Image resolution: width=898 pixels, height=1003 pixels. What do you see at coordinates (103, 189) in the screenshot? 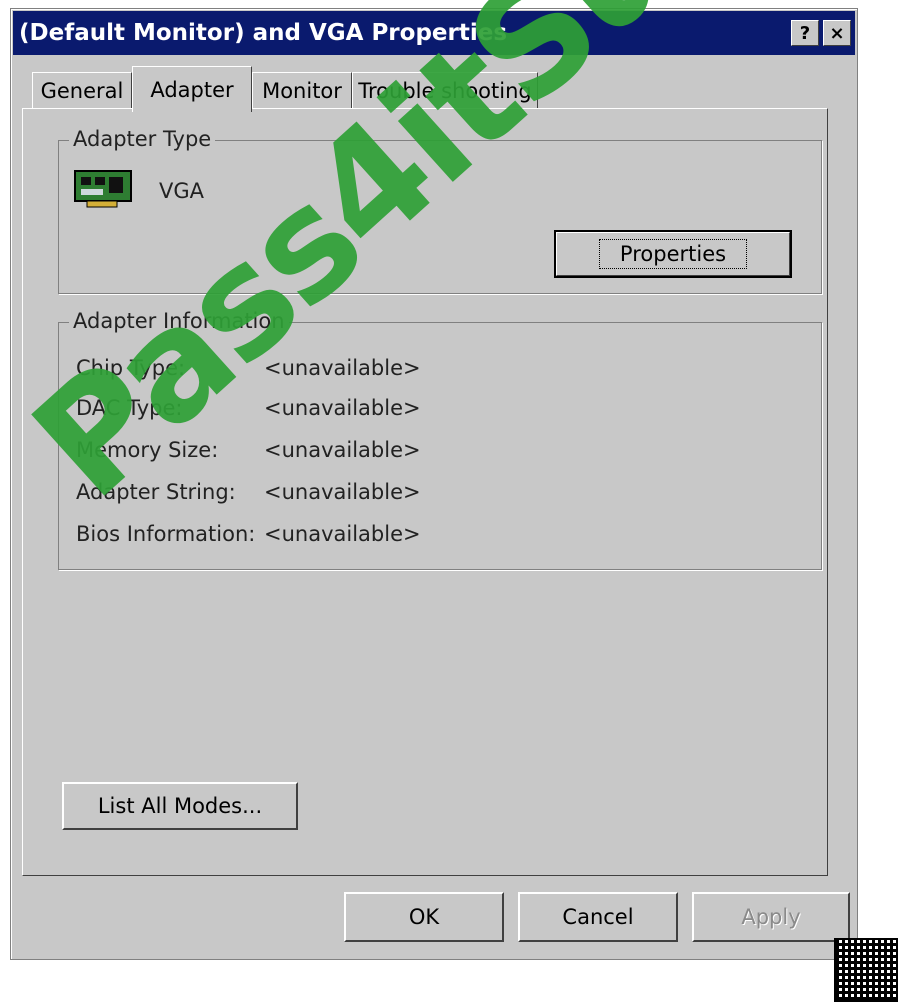
I see `display-adapter-icon` at bounding box center [103, 189].